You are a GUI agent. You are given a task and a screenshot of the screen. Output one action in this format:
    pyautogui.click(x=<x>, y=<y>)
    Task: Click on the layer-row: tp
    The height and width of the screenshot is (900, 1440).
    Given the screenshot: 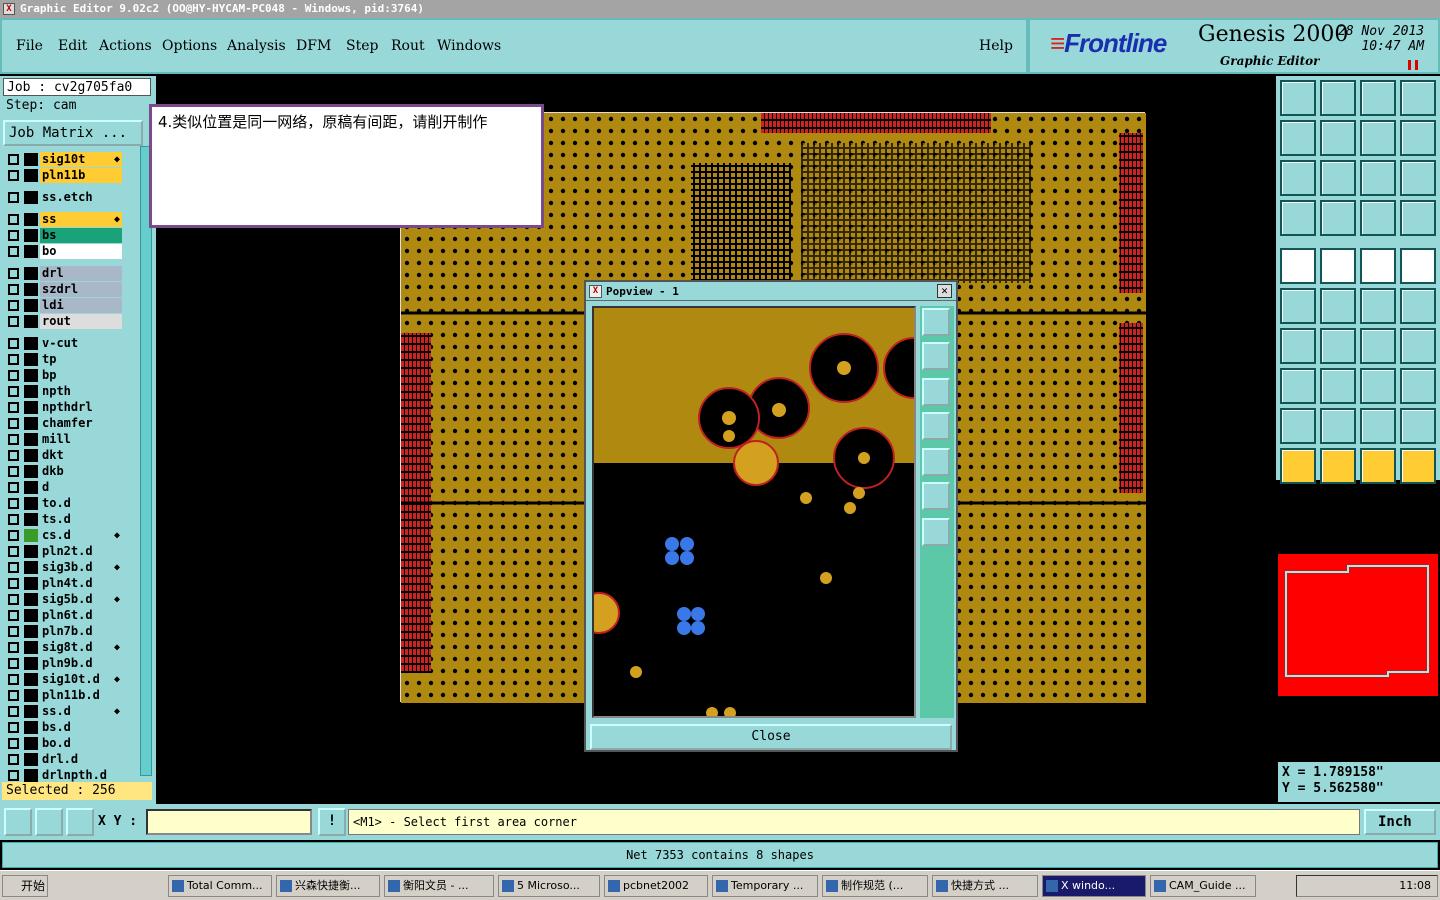 What is the action you would take?
    pyautogui.click(x=64, y=359)
    